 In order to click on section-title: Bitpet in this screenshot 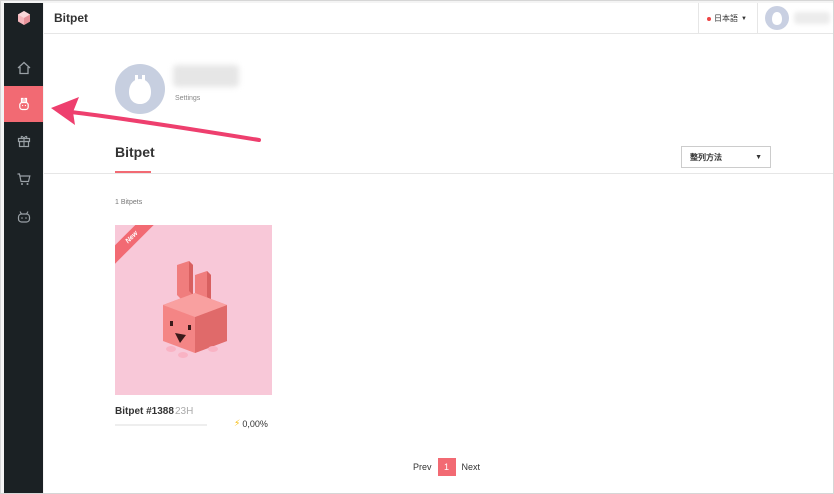, I will do `click(135, 152)`.